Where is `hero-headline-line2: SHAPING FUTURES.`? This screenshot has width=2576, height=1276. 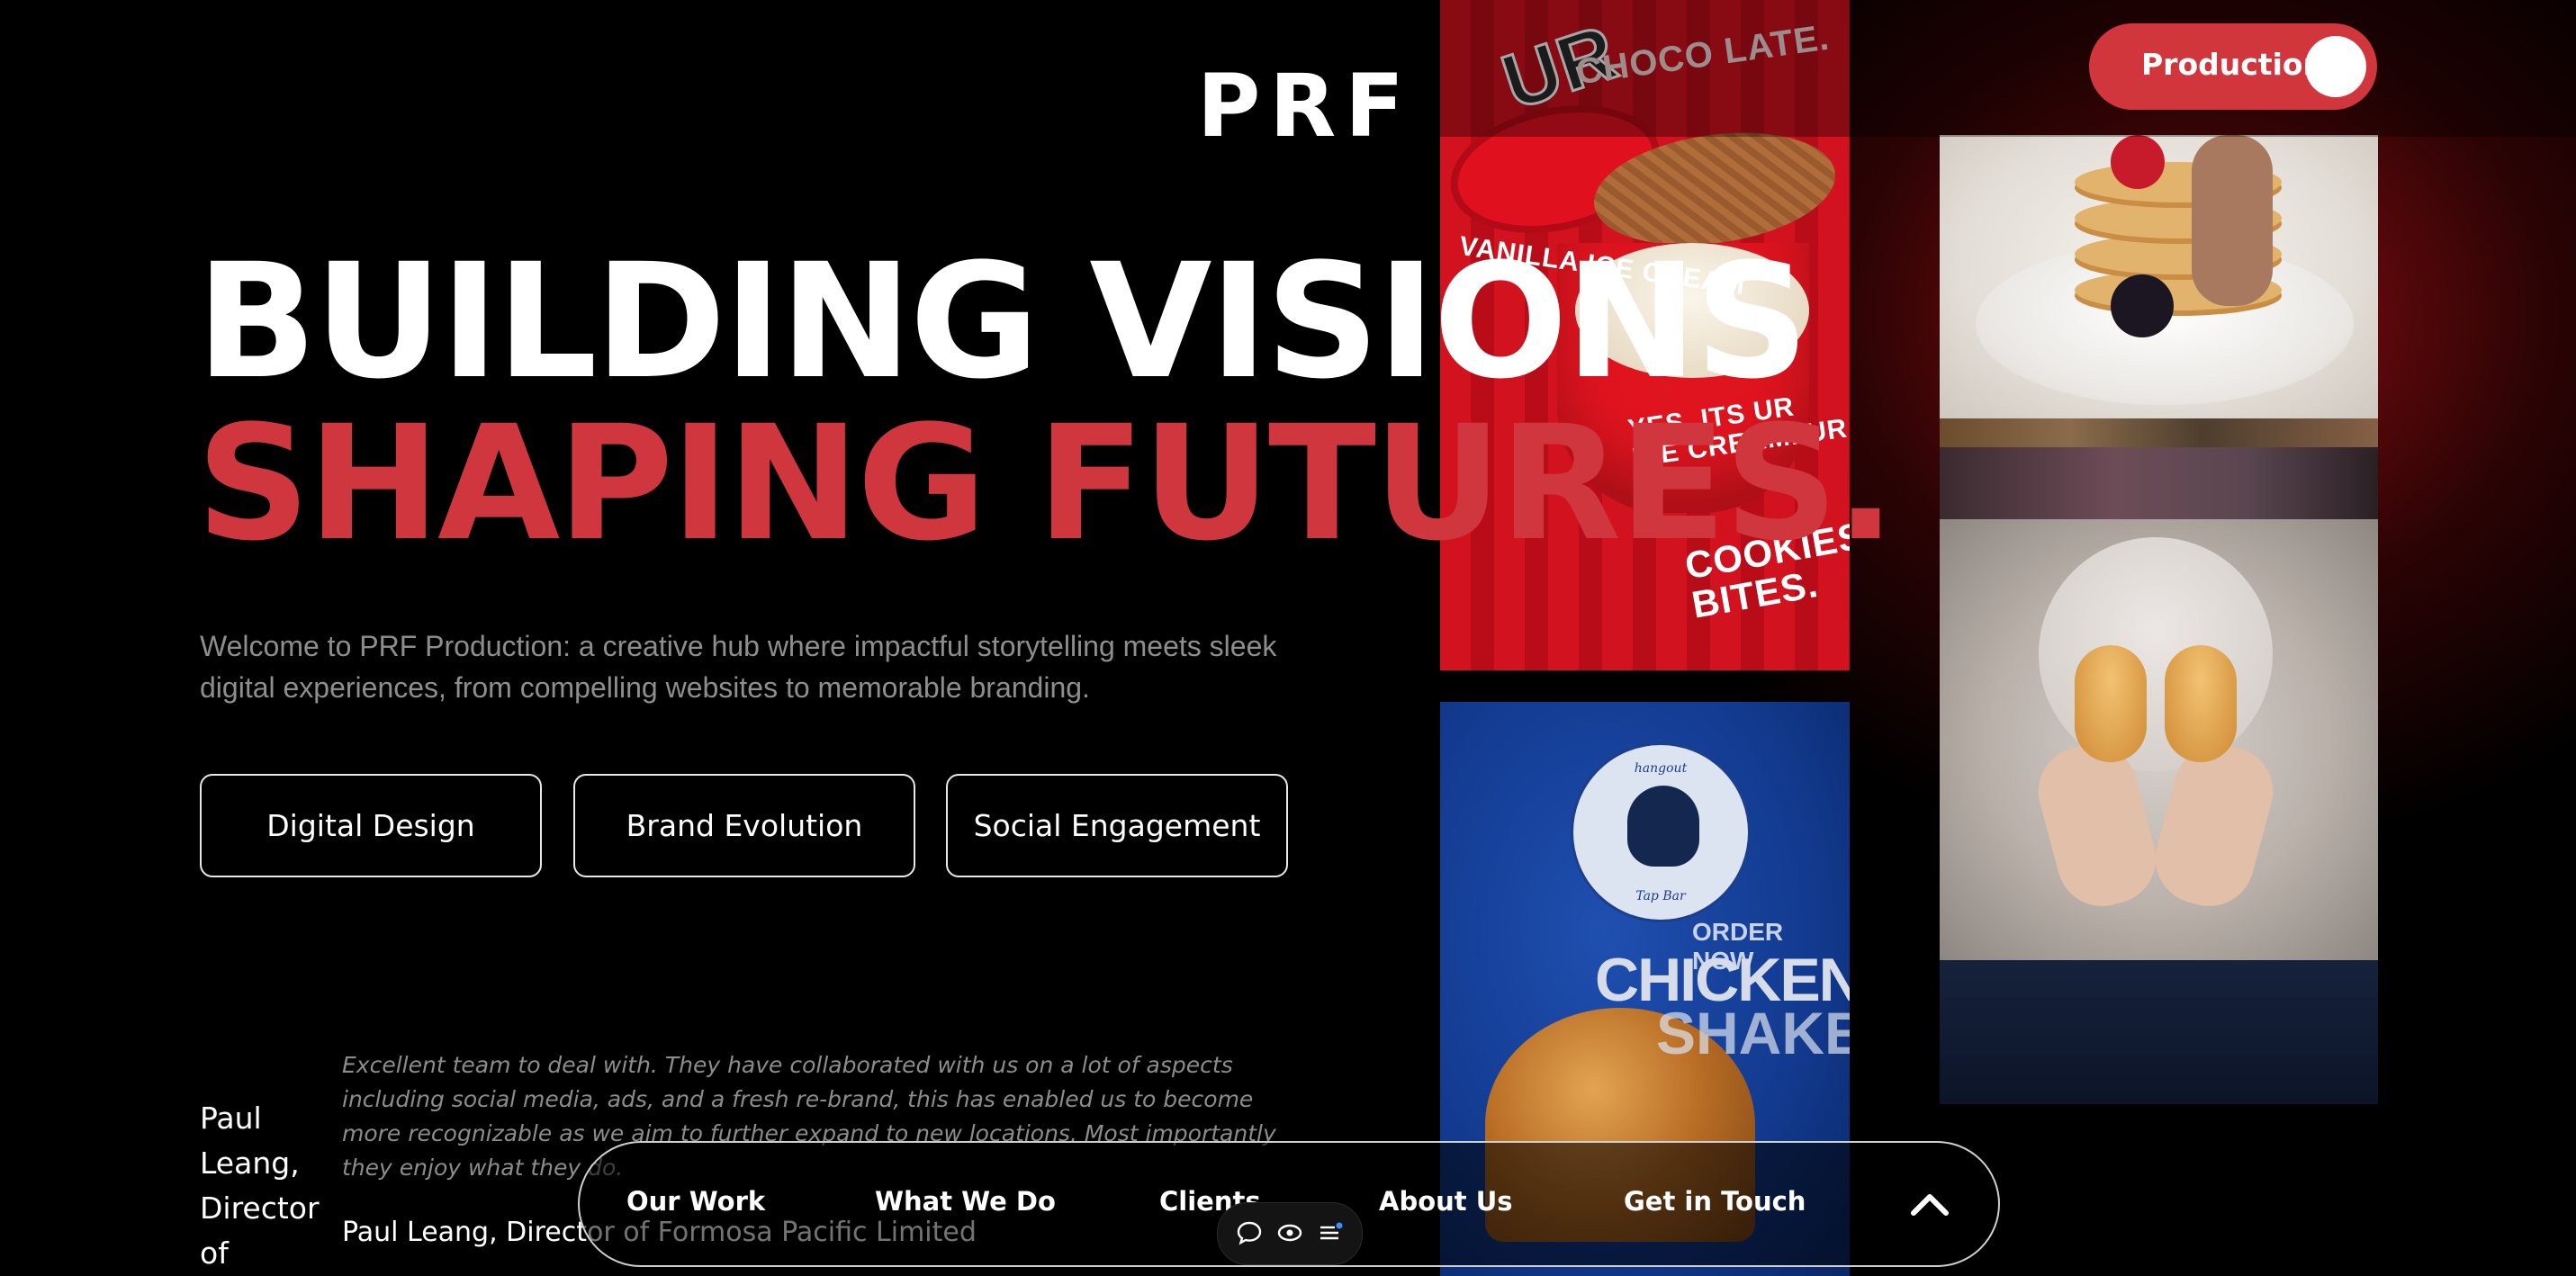 hero-headline-line2: SHAPING FUTURES. is located at coordinates (1046, 484).